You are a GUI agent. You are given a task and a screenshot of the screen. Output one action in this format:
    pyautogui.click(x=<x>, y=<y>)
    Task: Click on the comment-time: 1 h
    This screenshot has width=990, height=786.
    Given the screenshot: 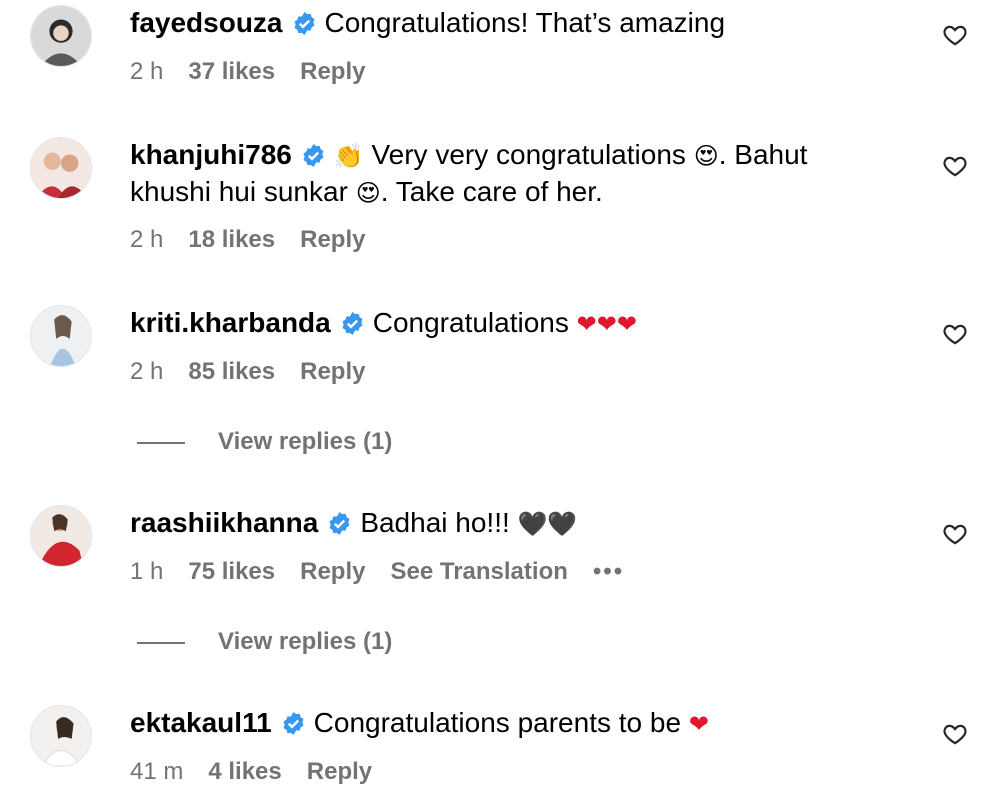 What is the action you would take?
    pyautogui.click(x=147, y=571)
    